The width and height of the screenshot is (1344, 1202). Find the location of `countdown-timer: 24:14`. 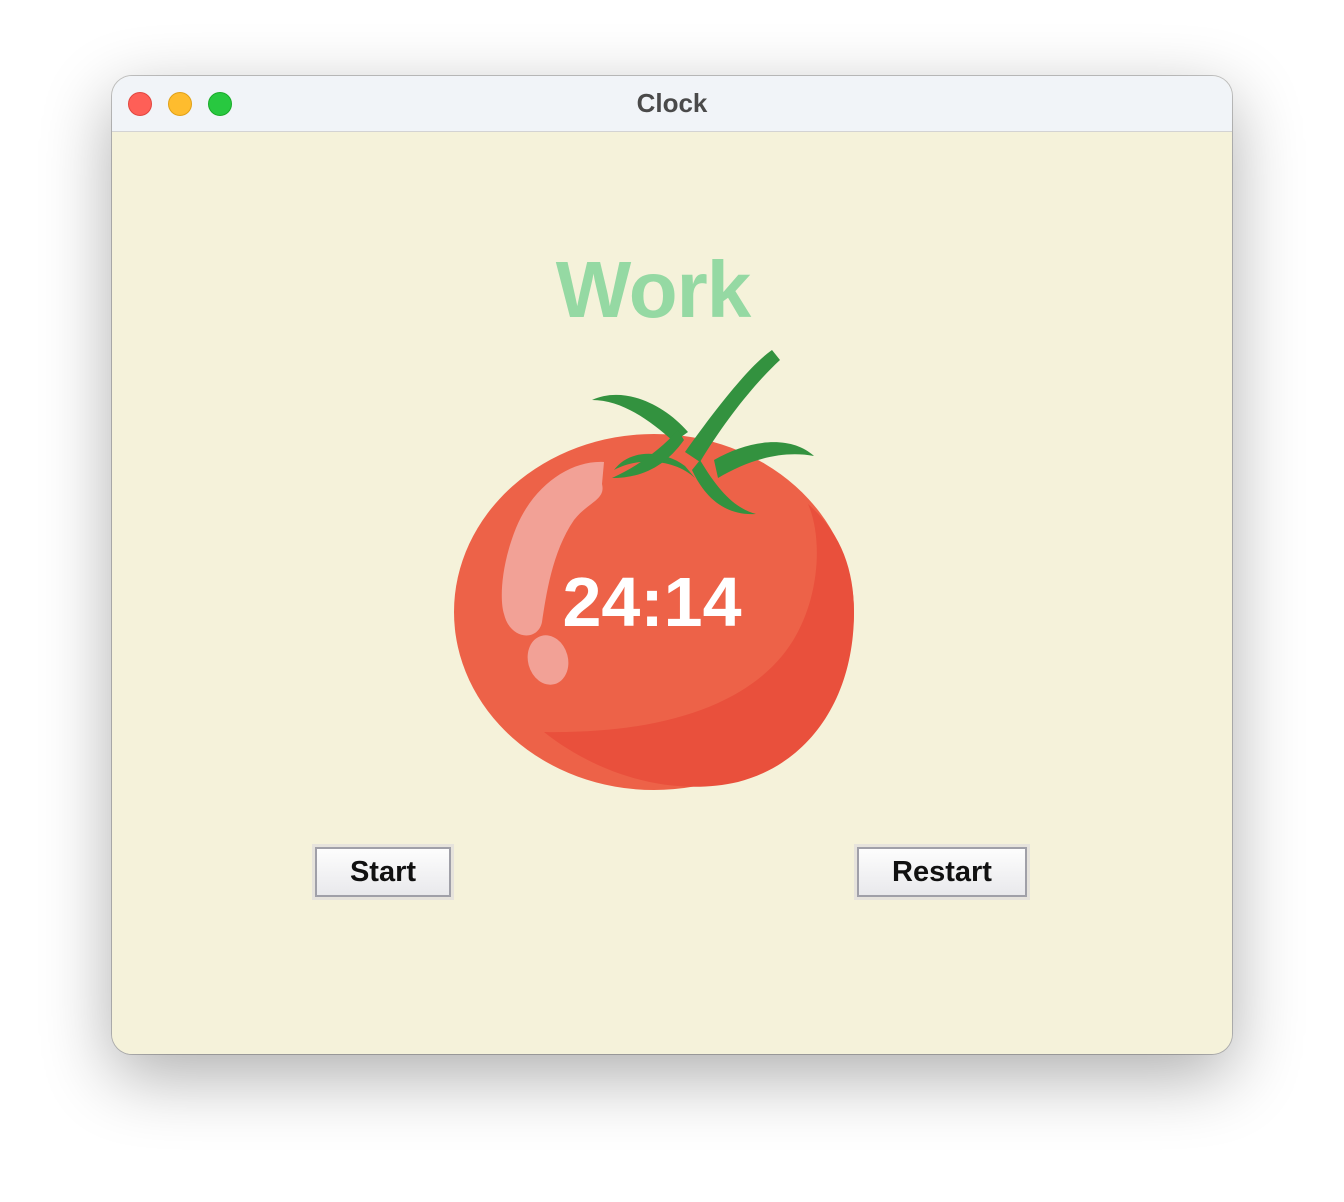

countdown-timer: 24:14 is located at coordinates (652, 602).